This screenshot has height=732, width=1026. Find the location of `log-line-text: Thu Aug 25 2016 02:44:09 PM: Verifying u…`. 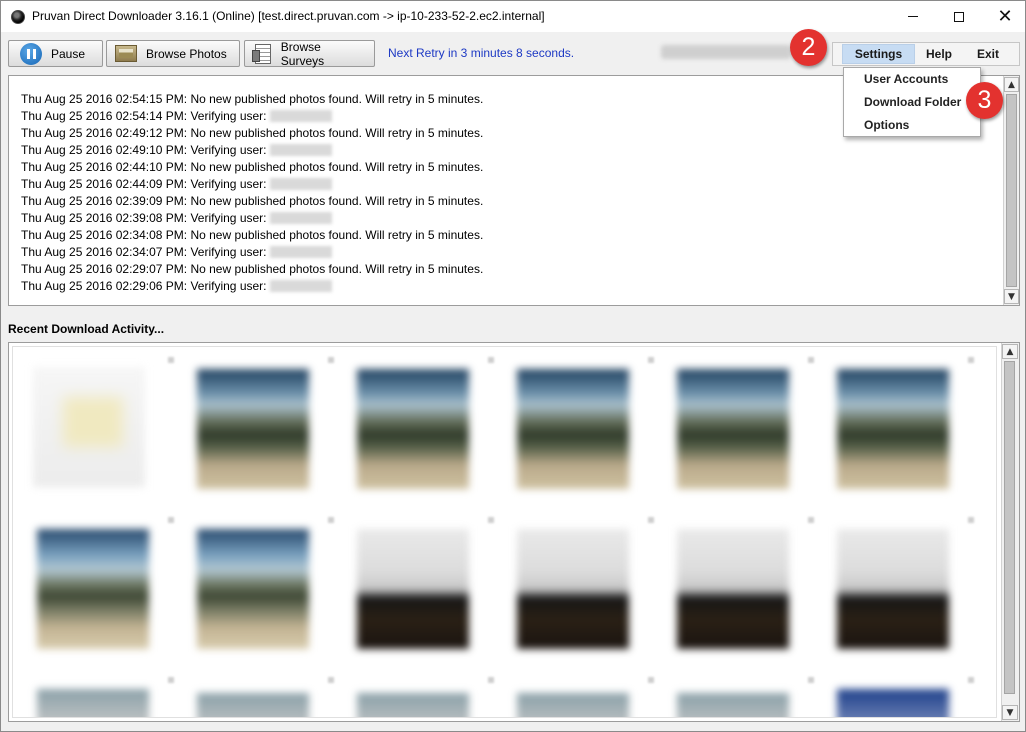

log-line-text: Thu Aug 25 2016 02:44:09 PM: Verifying u… is located at coordinates (144, 184).